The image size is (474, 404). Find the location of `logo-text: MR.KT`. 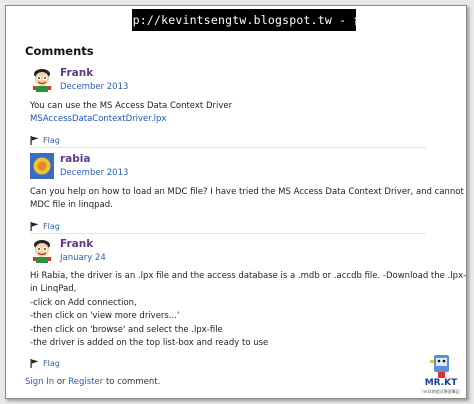

logo-text: MR.KT is located at coordinates (441, 383).